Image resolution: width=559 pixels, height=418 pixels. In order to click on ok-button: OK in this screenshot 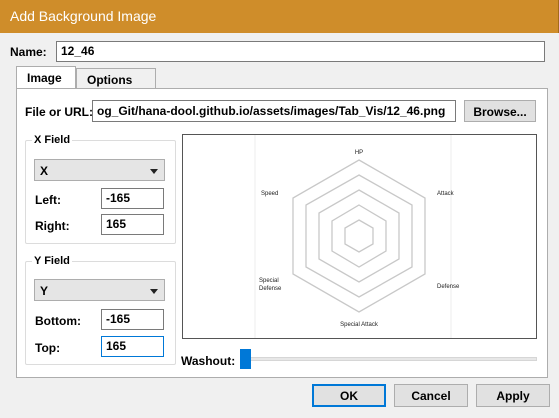, I will do `click(349, 395)`.